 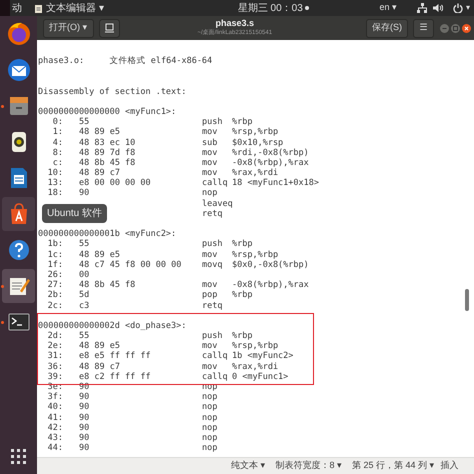 What do you see at coordinates (38, 8) in the screenshot?
I see `notepad-icon` at bounding box center [38, 8].